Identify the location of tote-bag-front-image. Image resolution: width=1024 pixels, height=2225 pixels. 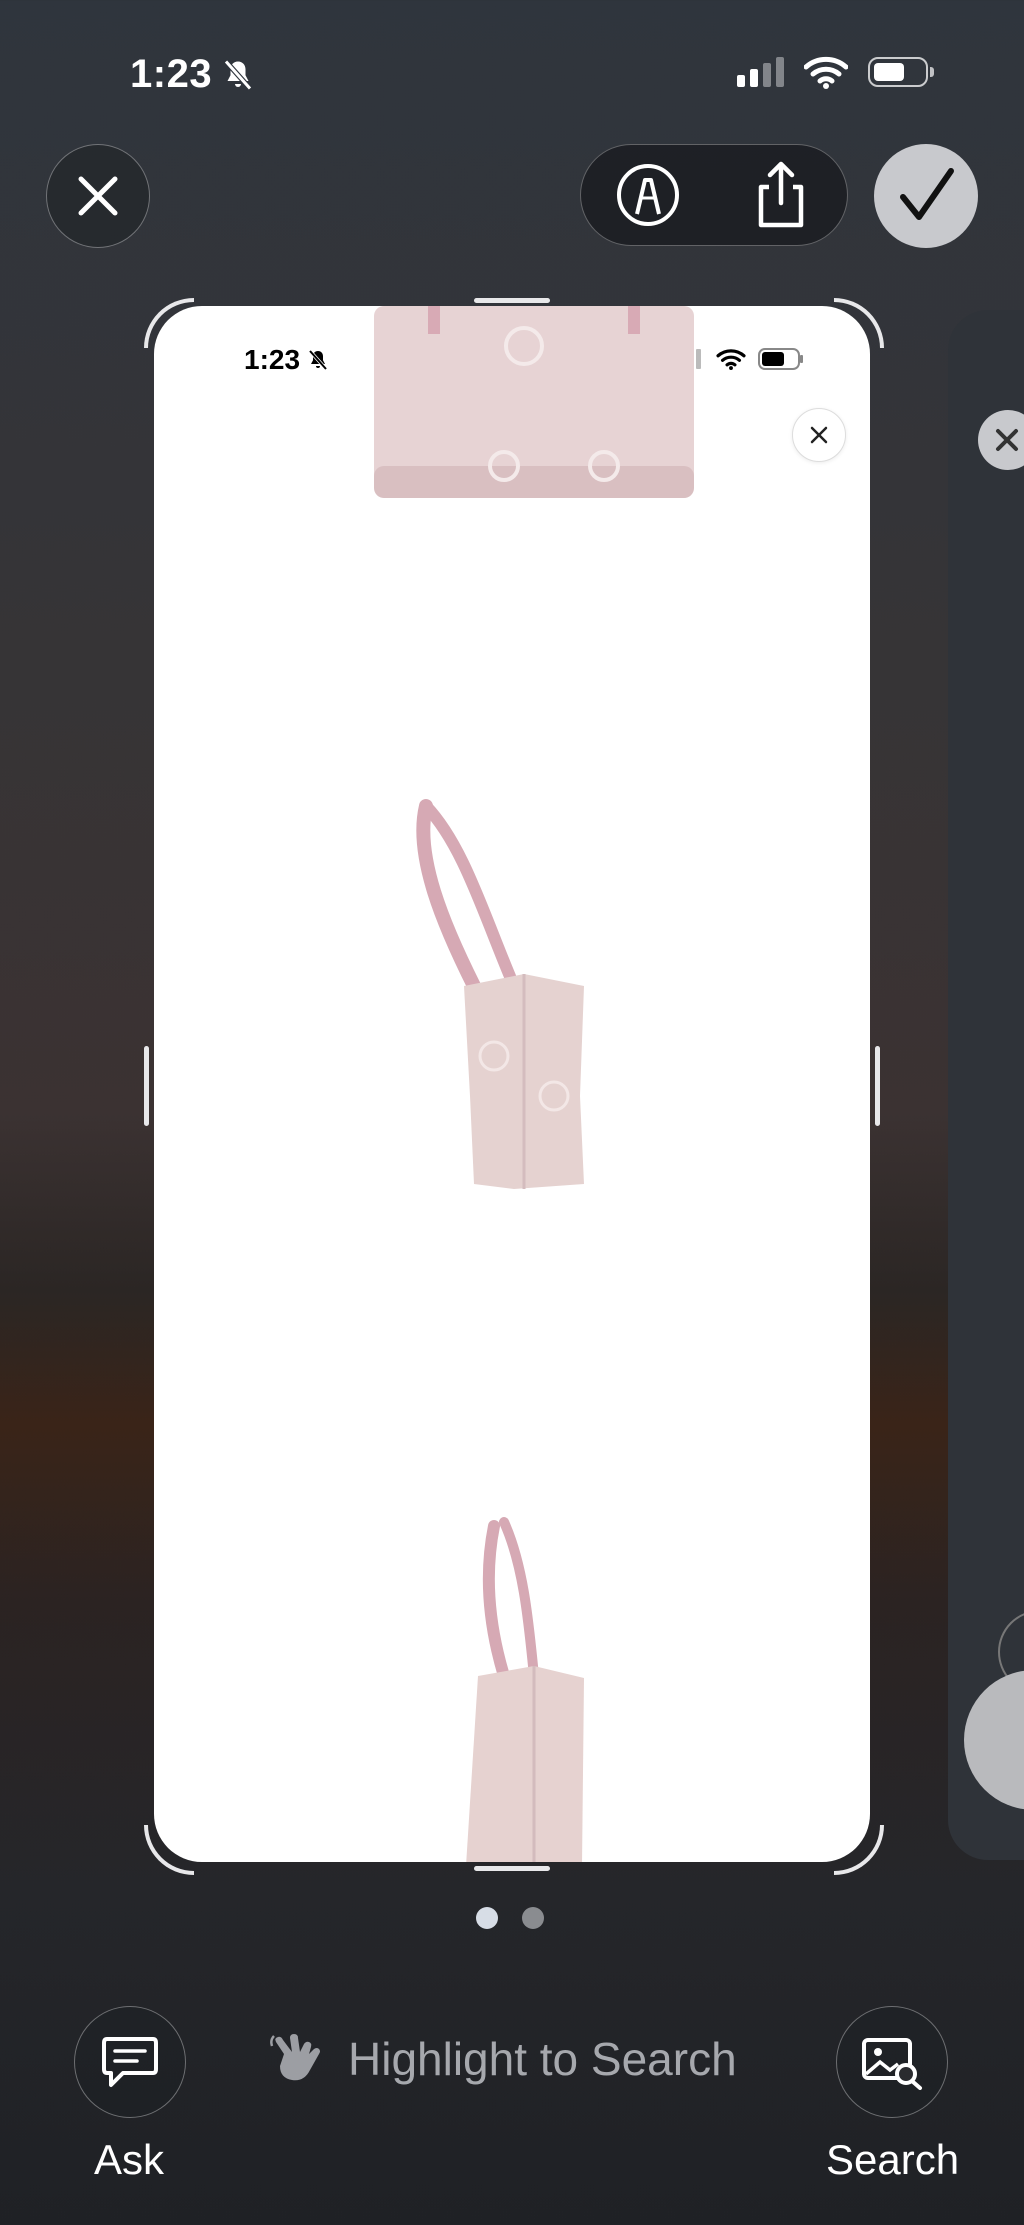
(534, 402).